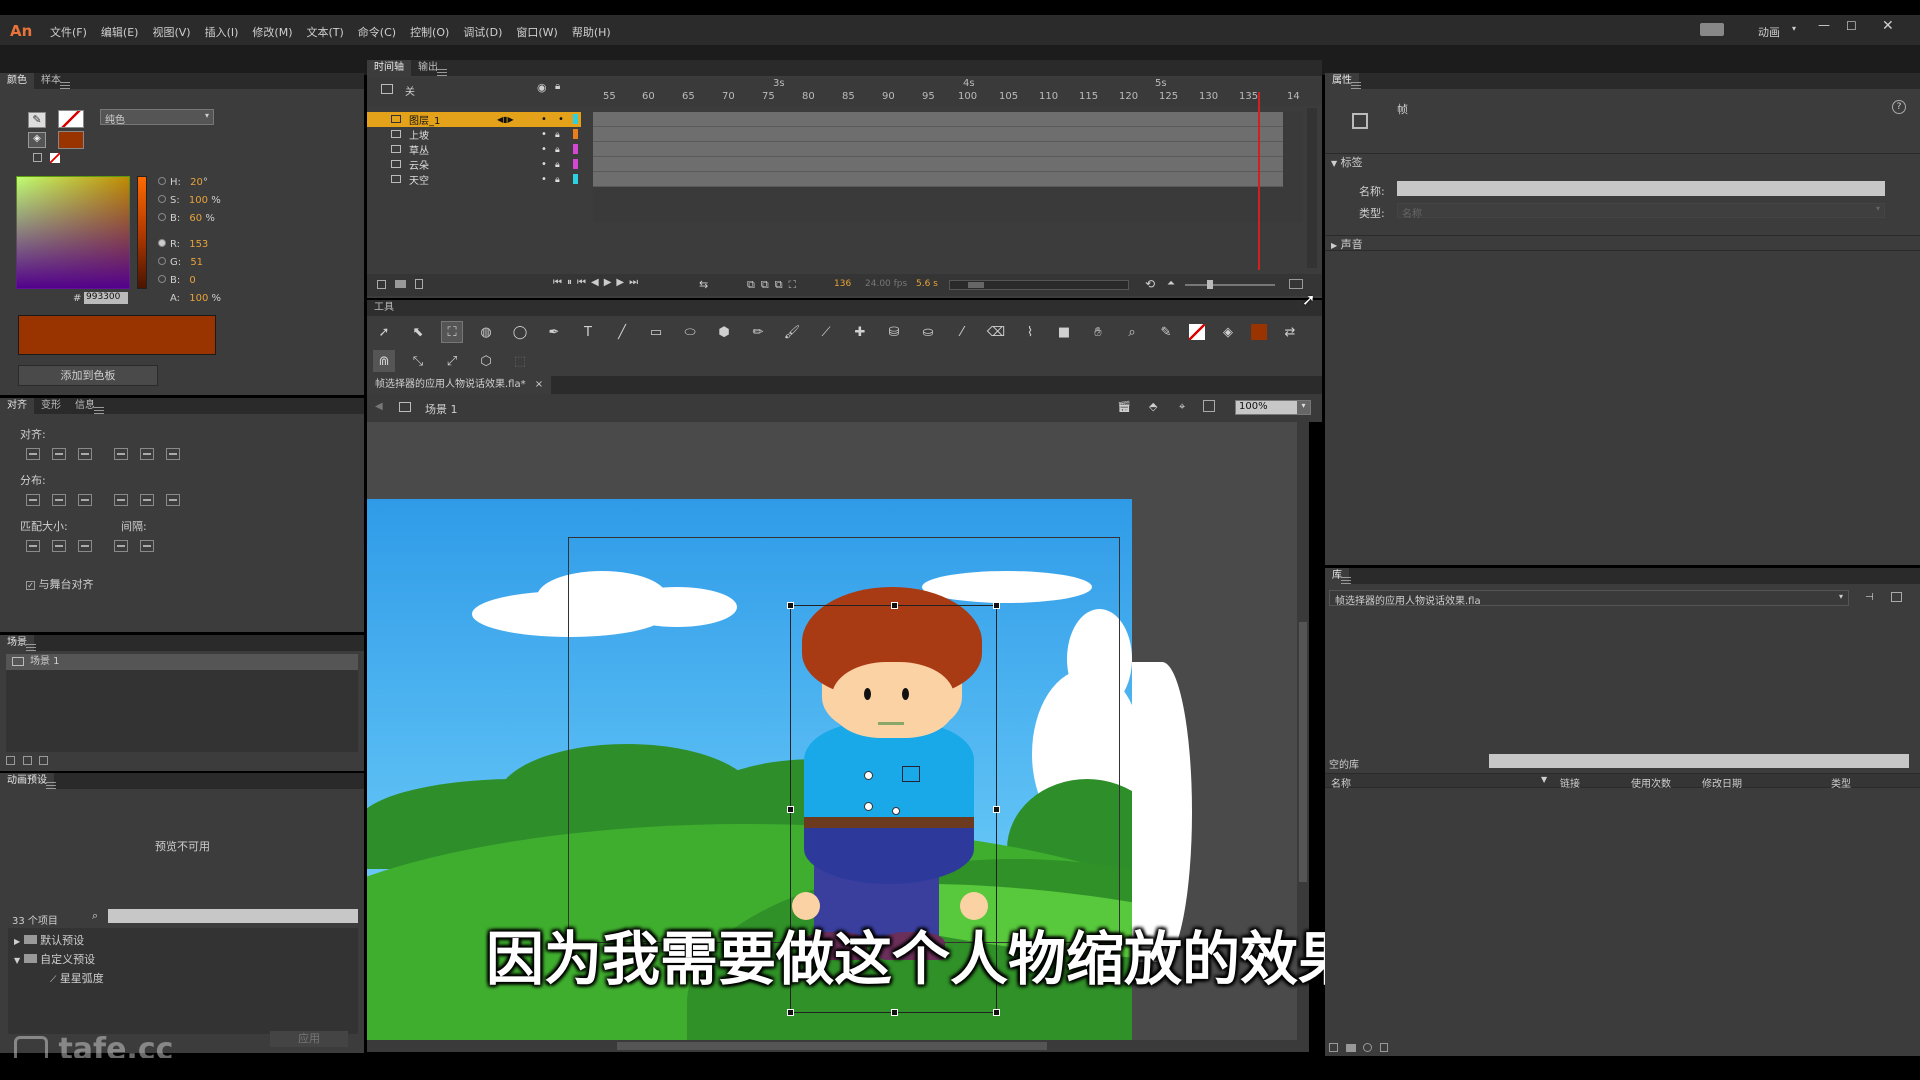  I want to click on stroke-color-tool-icon: ✎, so click(1166, 332).